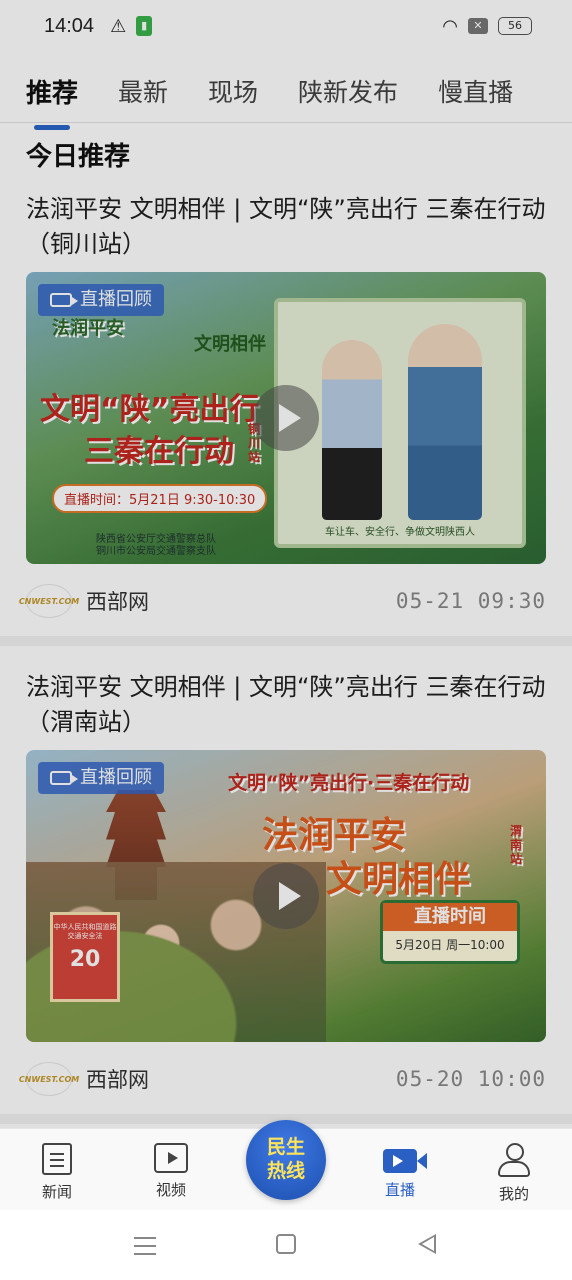 This screenshot has height=1280, width=572. Describe the element at coordinates (160, 498) in the screenshot. I see `poster-time-chip: 直播时间：5月21日 9:30-10:30` at that location.